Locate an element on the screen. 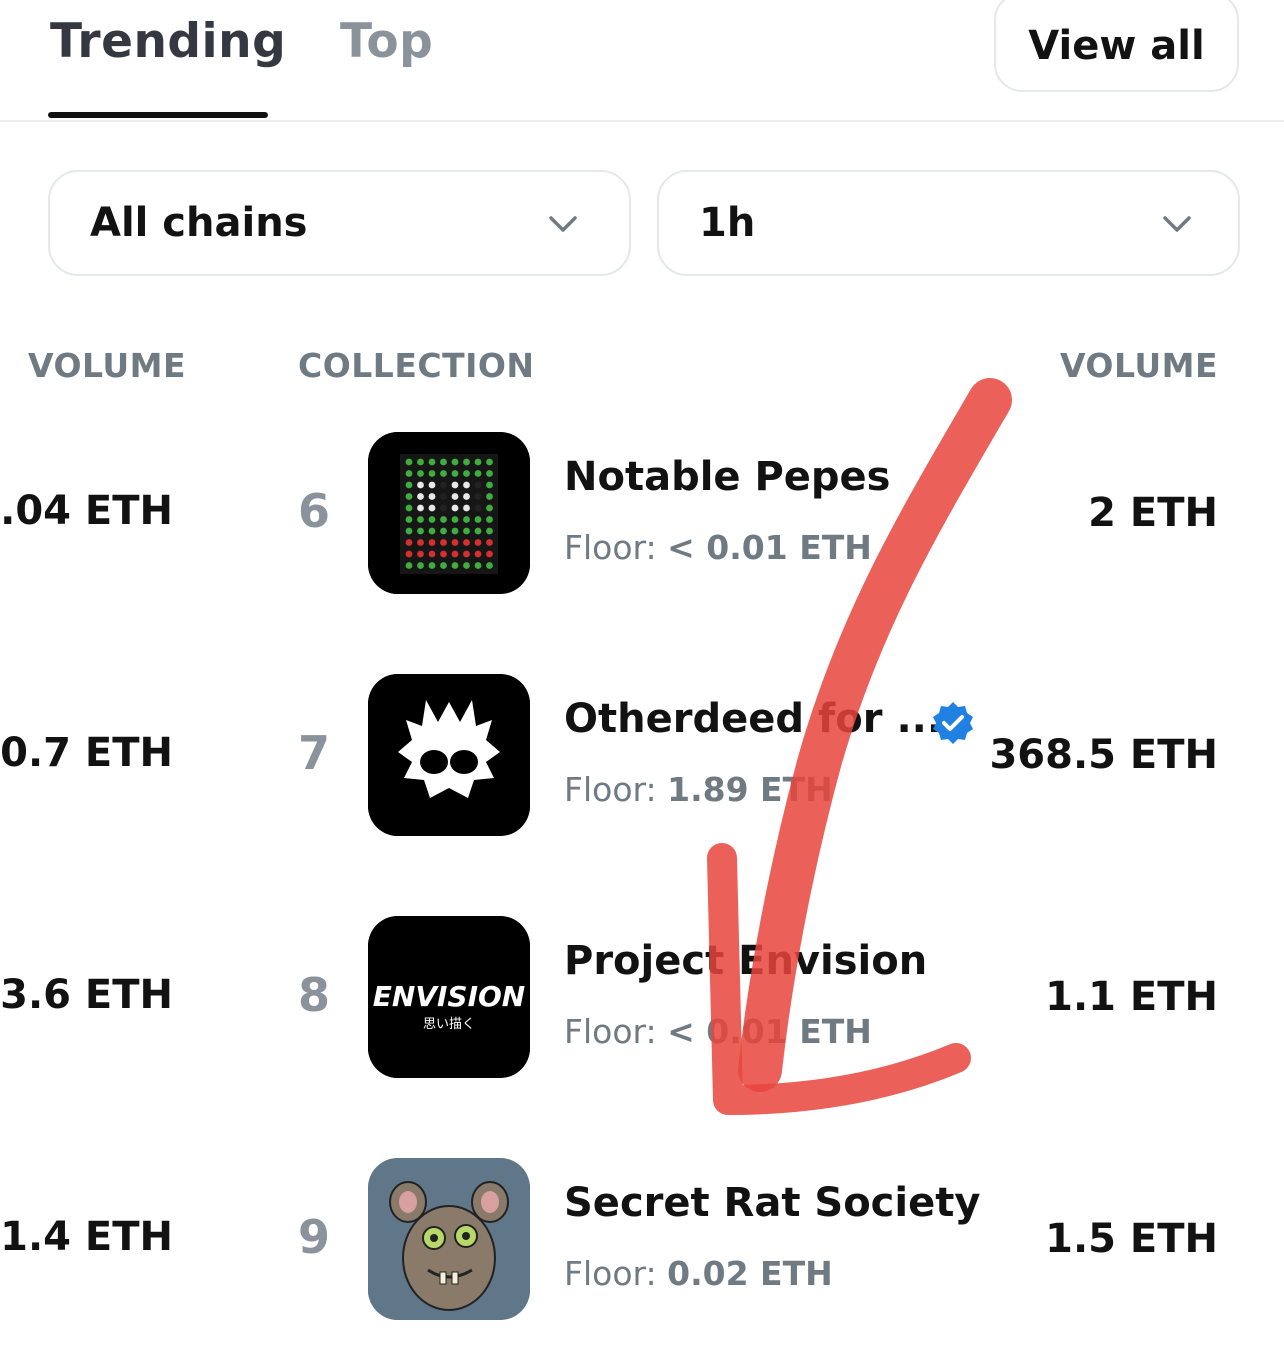  floor-value: 0.02 ETH is located at coordinates (750, 1273).